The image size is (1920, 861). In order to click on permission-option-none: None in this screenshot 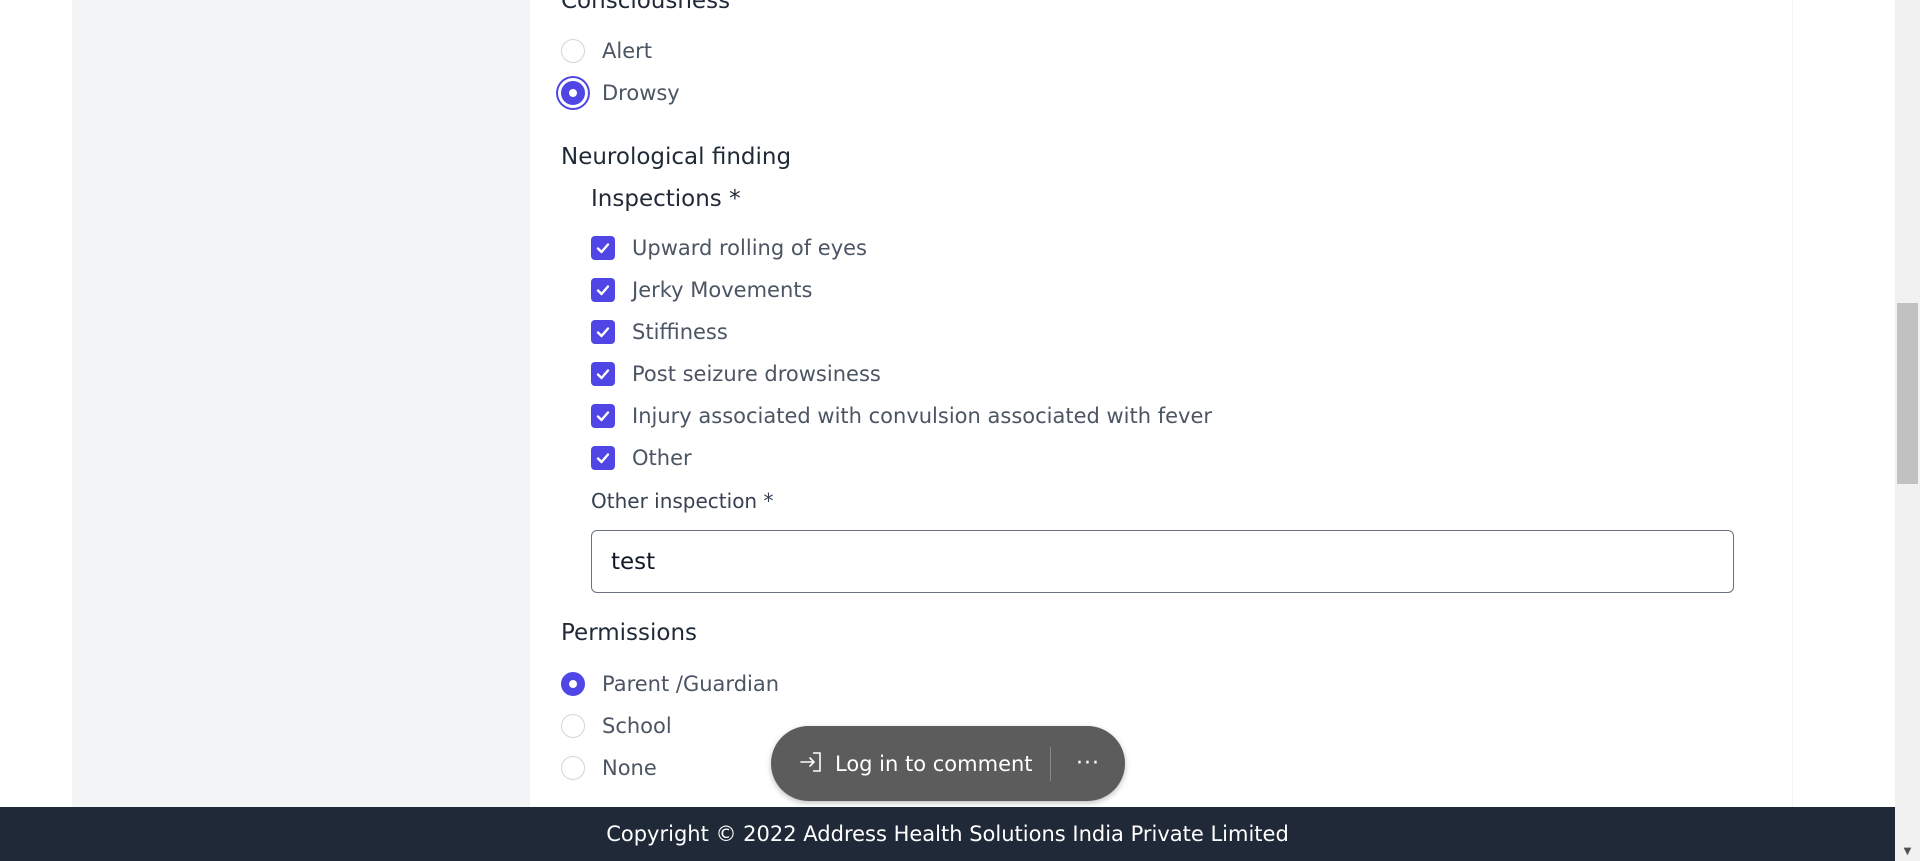, I will do `click(609, 768)`.